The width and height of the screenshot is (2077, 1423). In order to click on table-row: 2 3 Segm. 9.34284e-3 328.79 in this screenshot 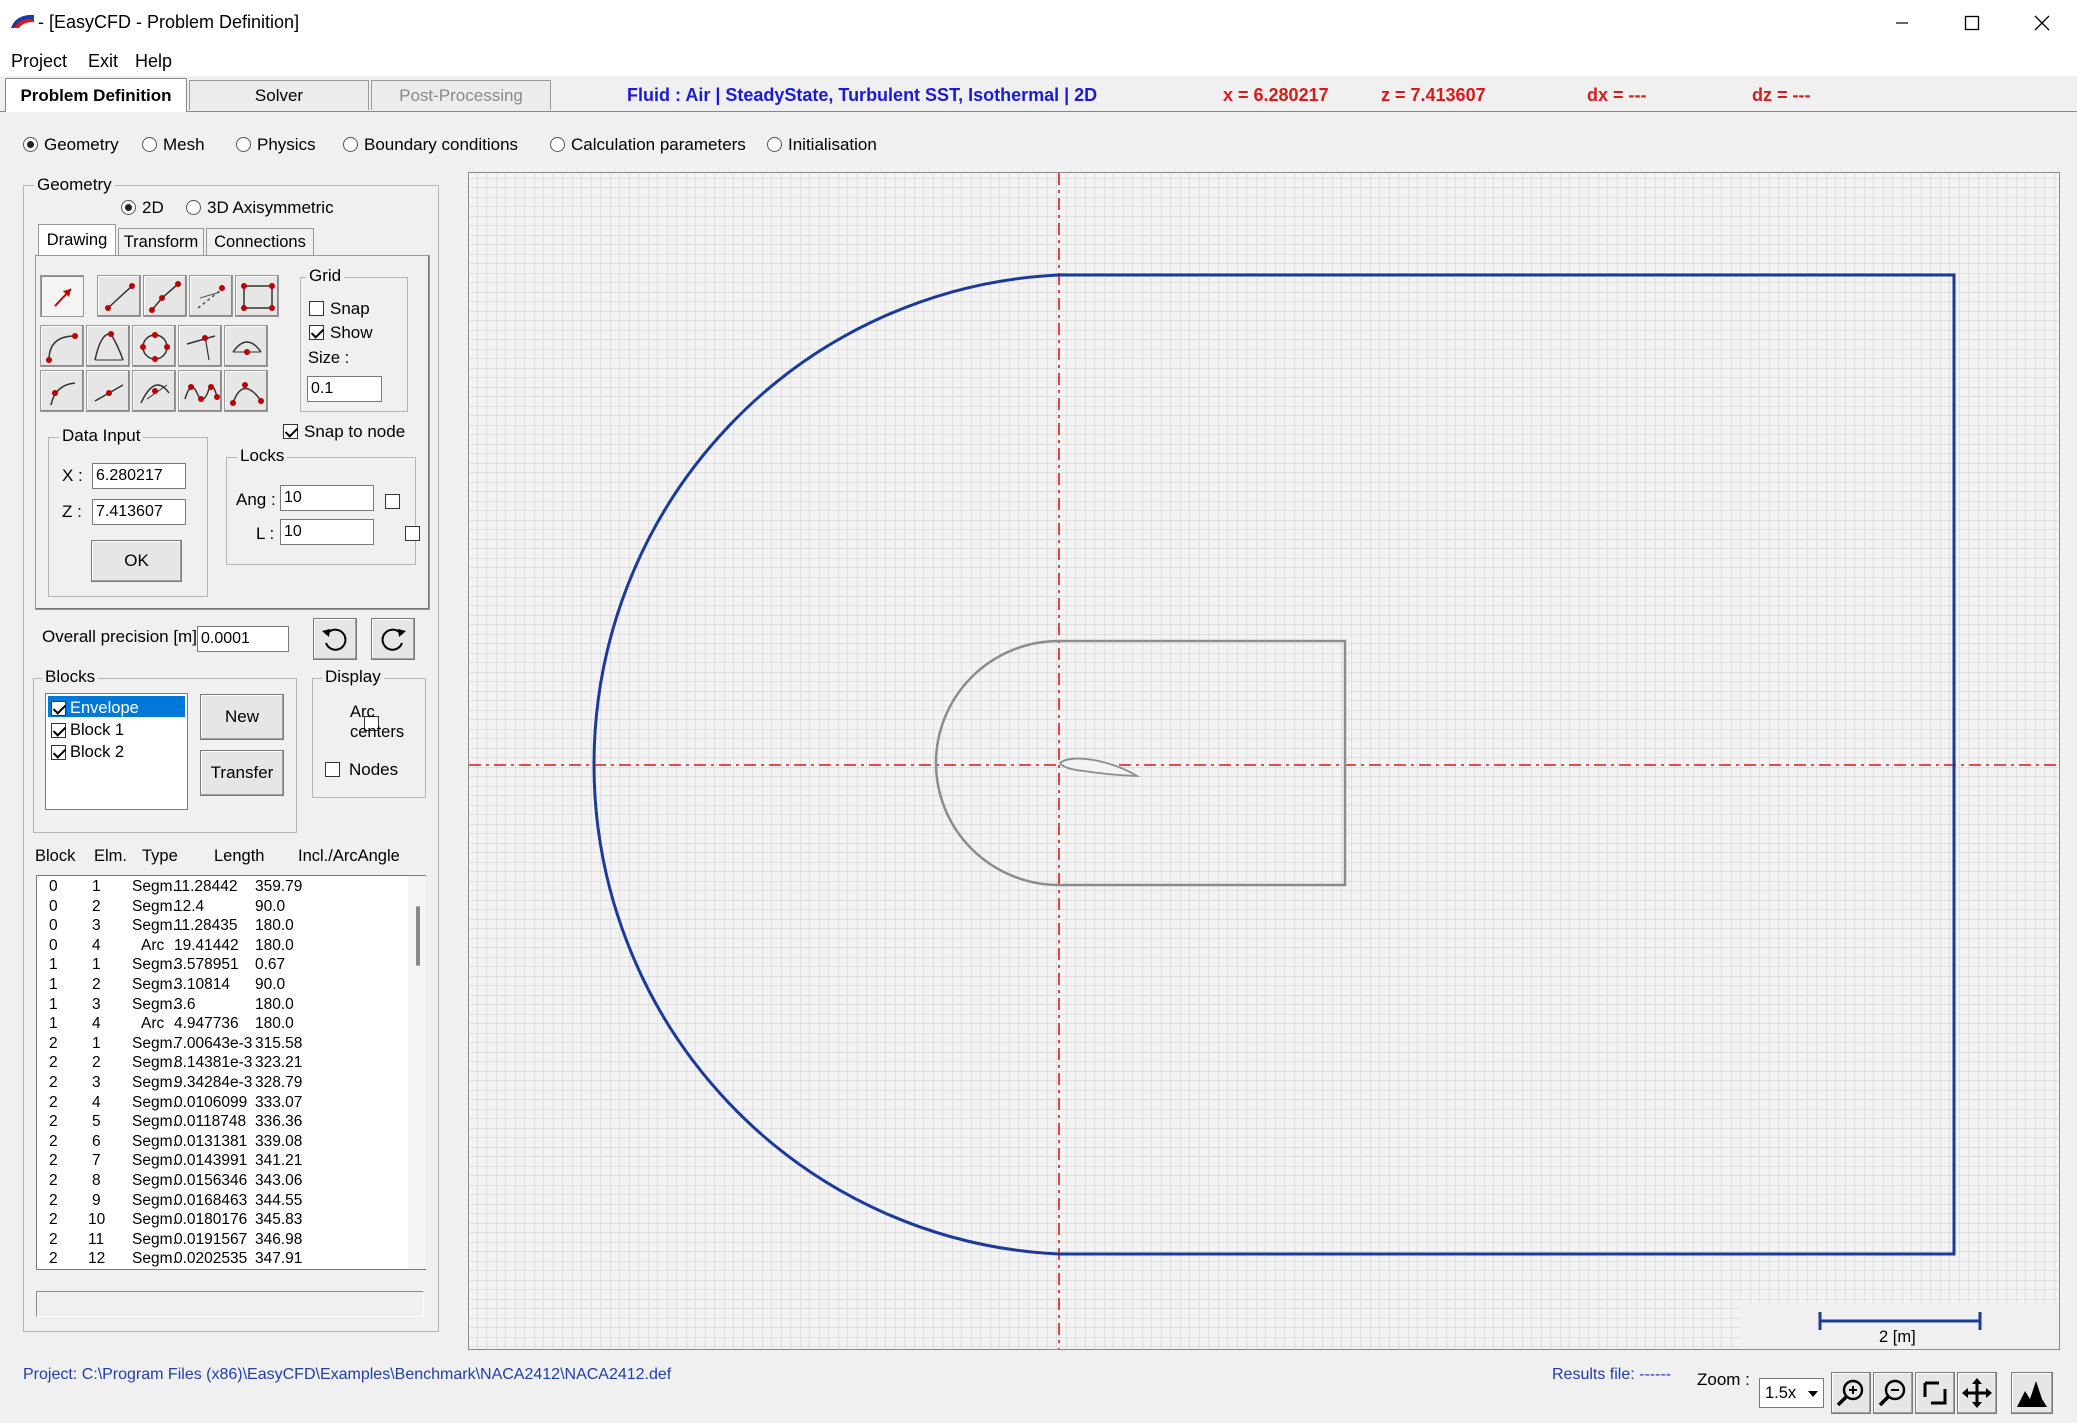, I will do `click(222, 1084)`.